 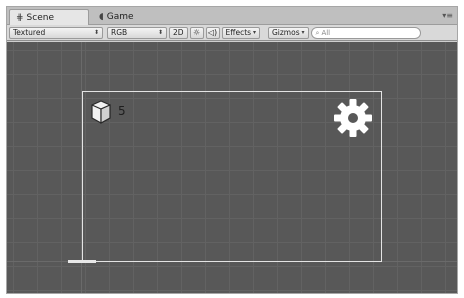 I want to click on tab-menu-icon: ▾≡, so click(x=447, y=15).